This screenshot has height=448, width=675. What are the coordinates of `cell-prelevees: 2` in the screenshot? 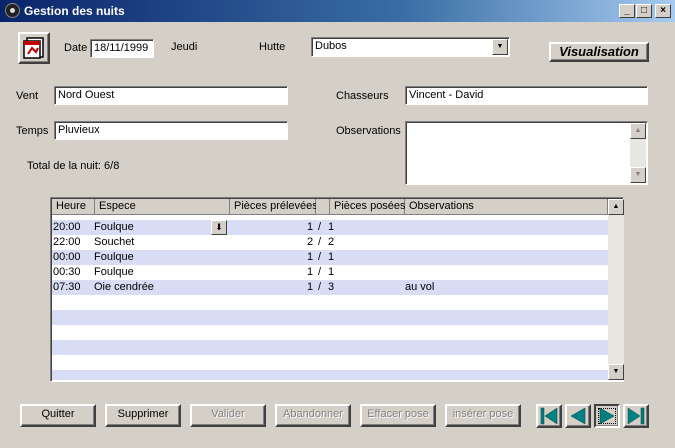 It's located at (310, 242).